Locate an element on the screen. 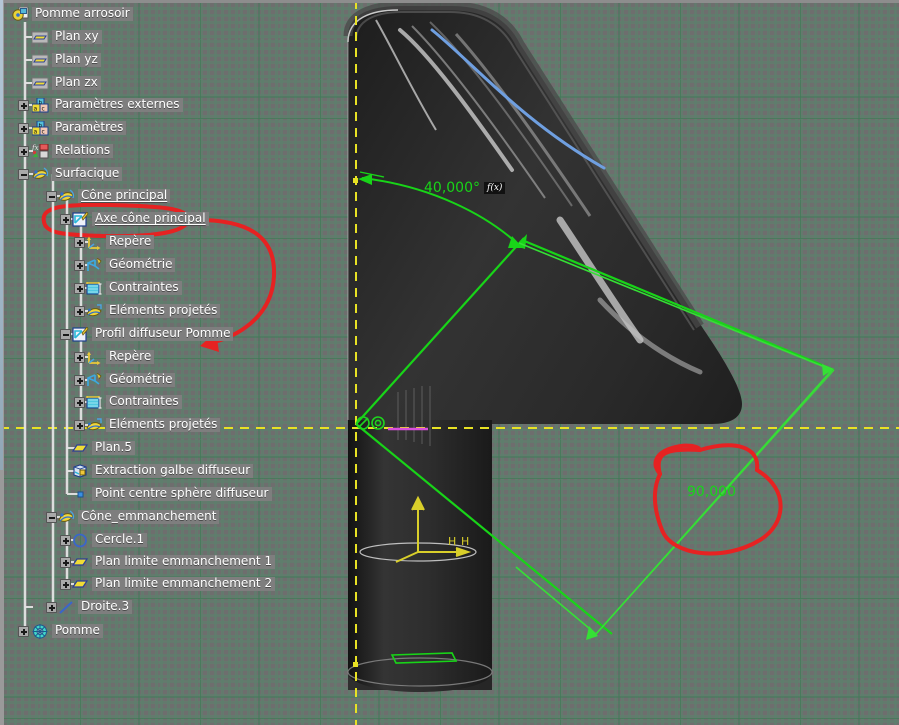 The width and height of the screenshot is (899, 725). svg-text: fx is located at coordinates (35, 148).